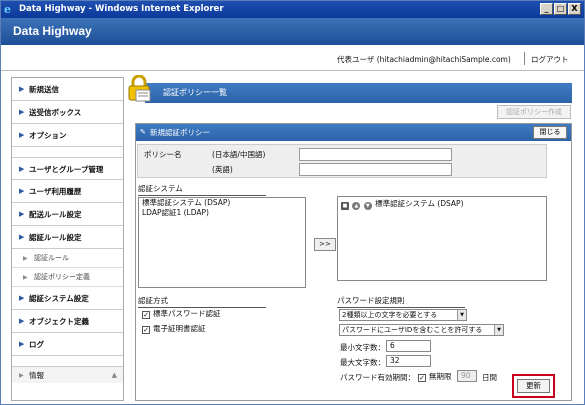 Image resolution: width=585 pixels, height=405 pixels. I want to click on trash-icon: ■, so click(345, 206).